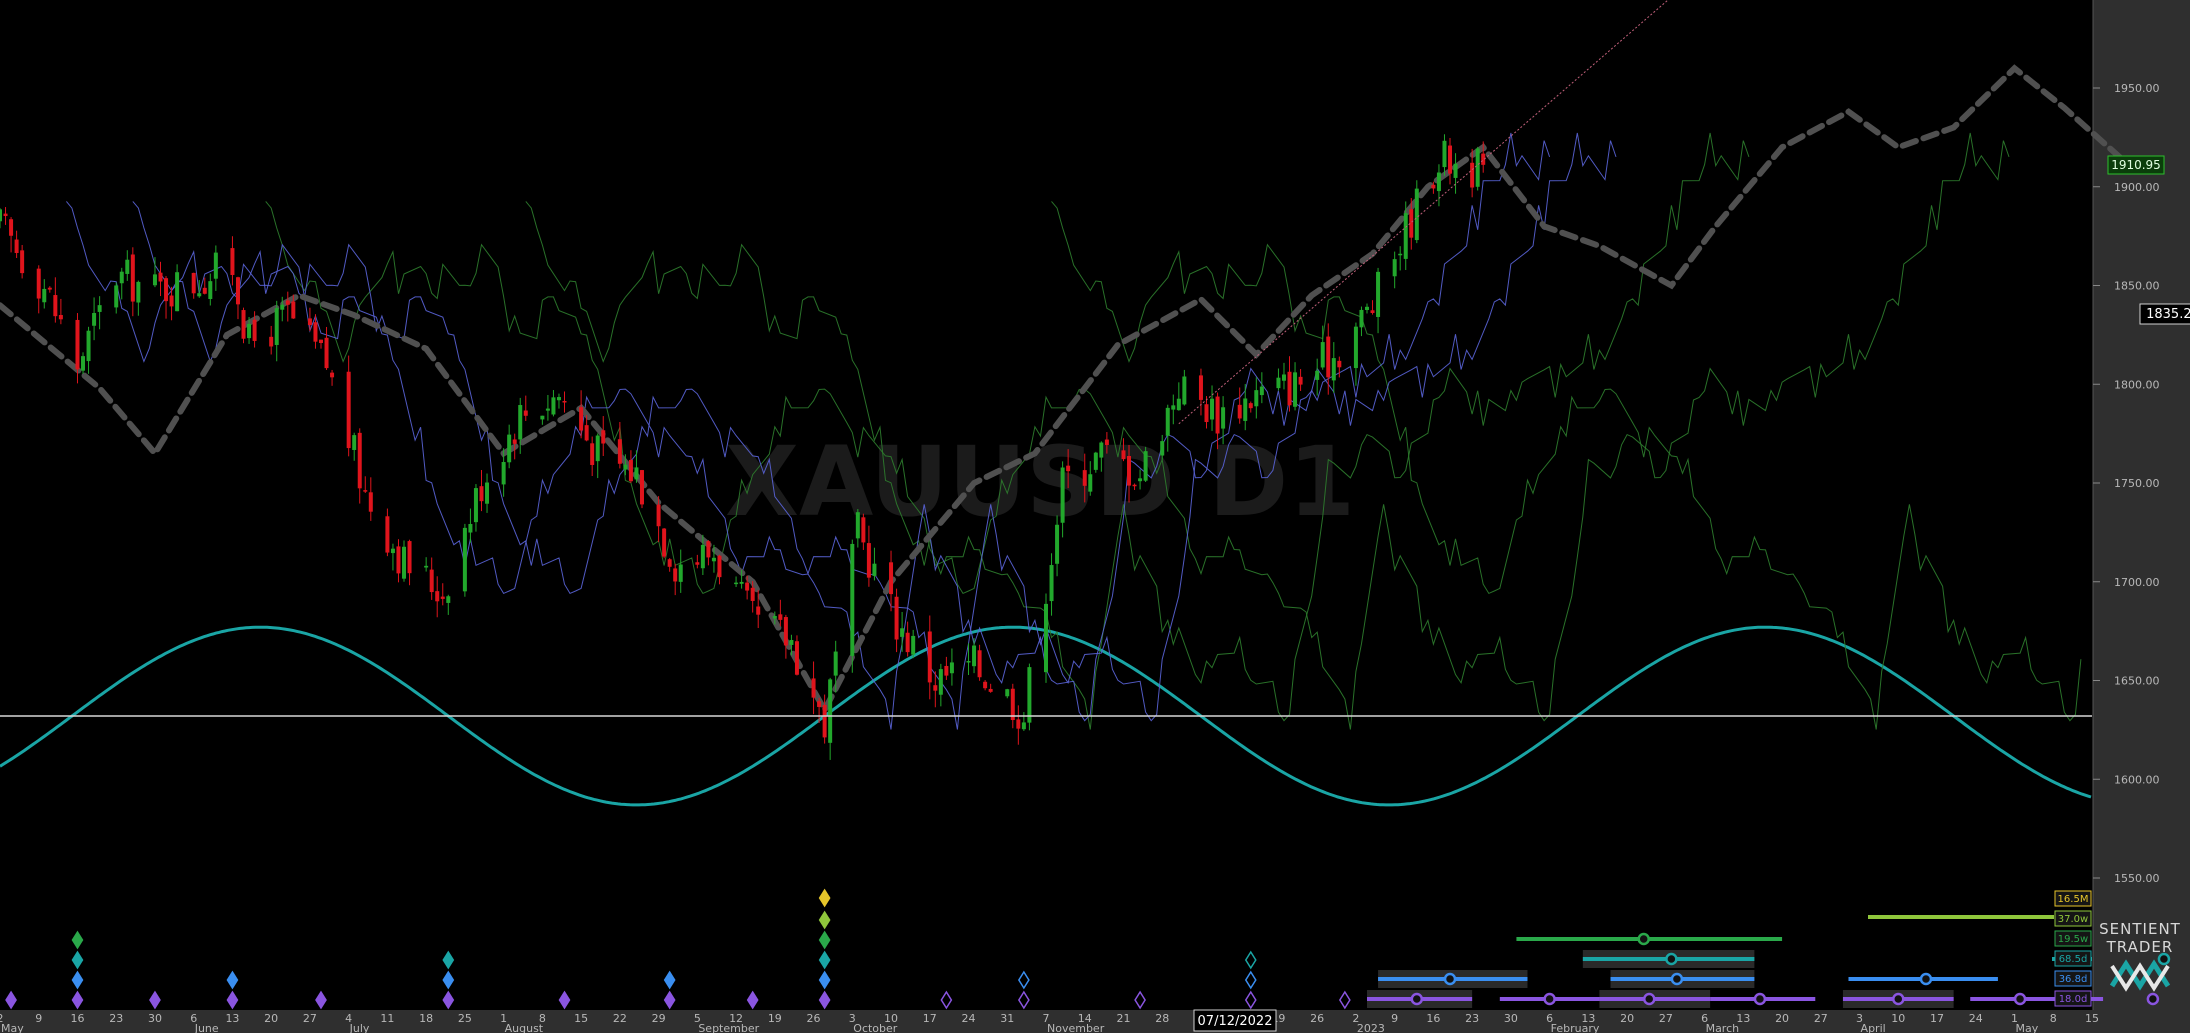 This screenshot has height=1033, width=2190. What do you see at coordinates (2136, 165) in the screenshot?
I see `current-price-text: 1910.95` at bounding box center [2136, 165].